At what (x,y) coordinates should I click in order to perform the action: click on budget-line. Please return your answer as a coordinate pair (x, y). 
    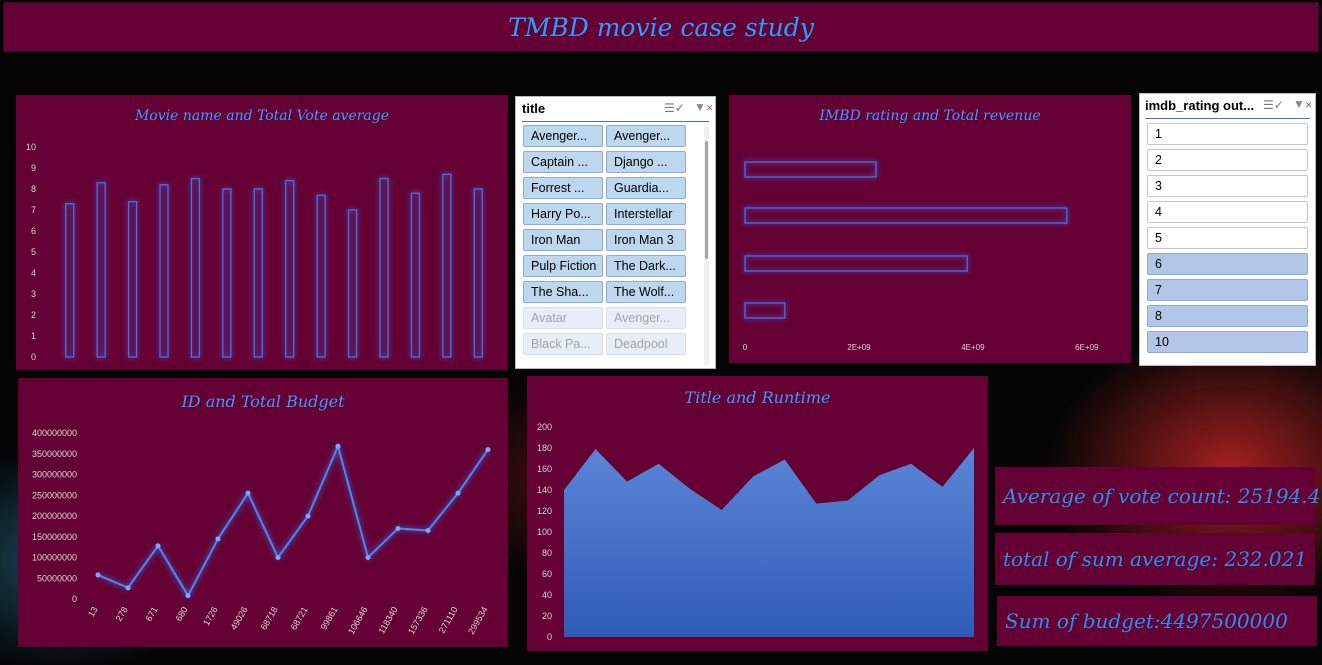
    Looking at the image, I should click on (293, 520).